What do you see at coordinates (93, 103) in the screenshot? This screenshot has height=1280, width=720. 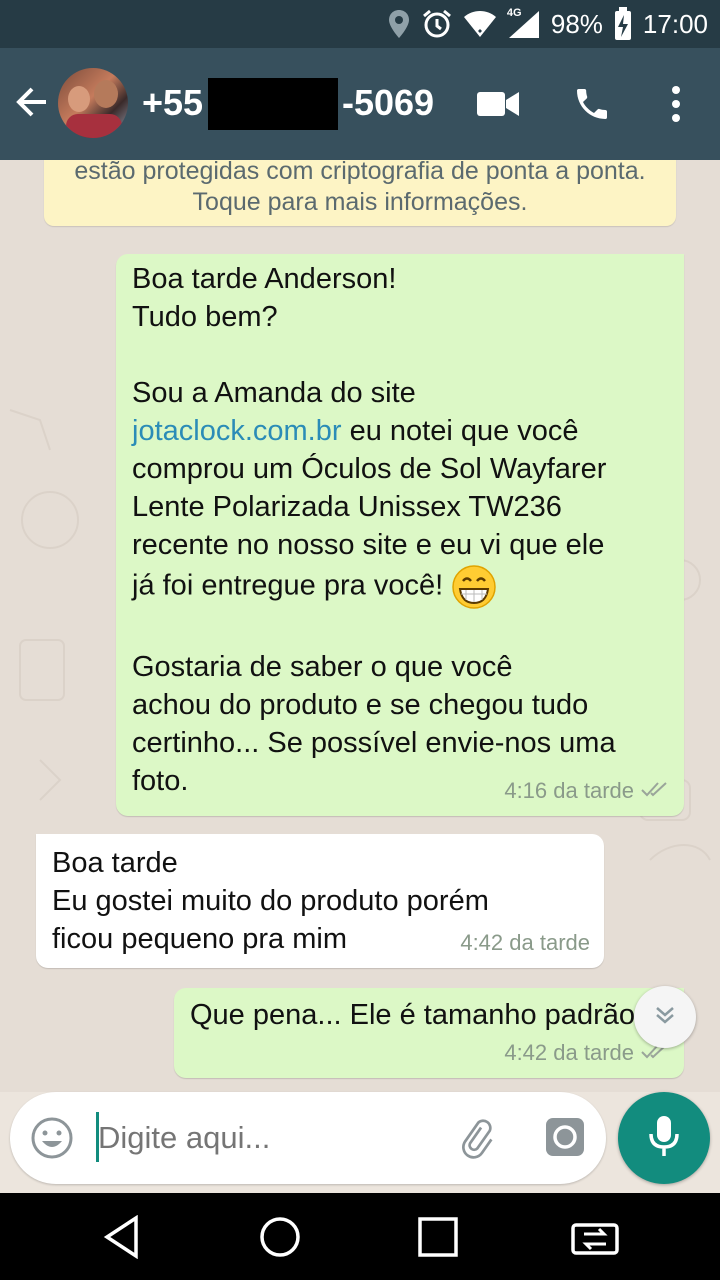 I see `contact-avatar` at bounding box center [93, 103].